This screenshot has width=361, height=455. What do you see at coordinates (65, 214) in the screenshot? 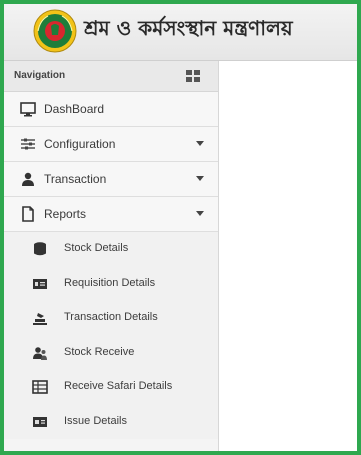
I see `sidebar-item-label: Reports` at bounding box center [65, 214].